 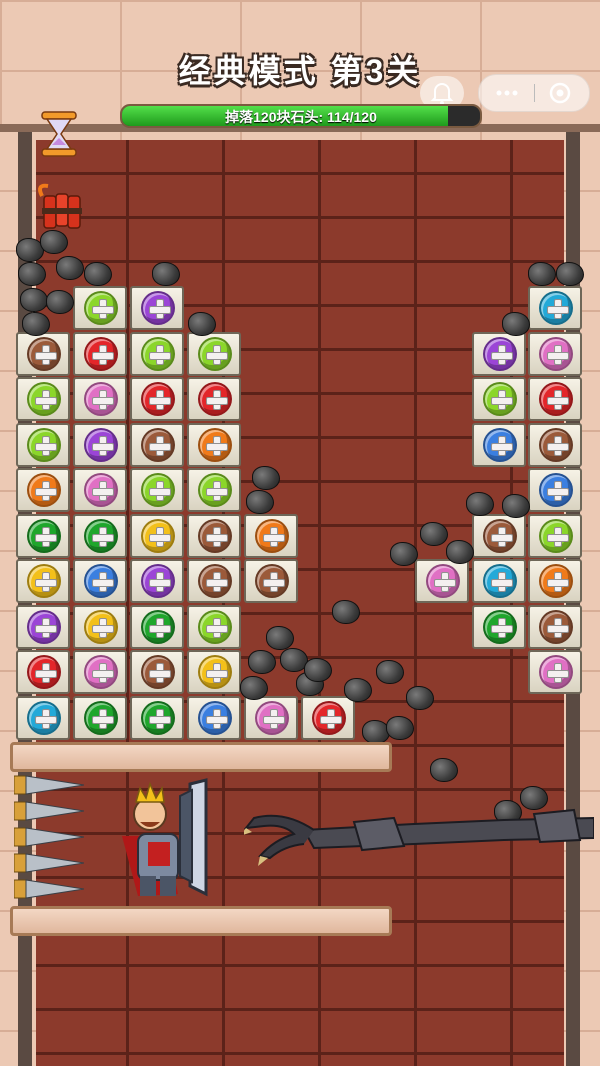 I want to click on mini-program-close-icon, so click(x=560, y=93).